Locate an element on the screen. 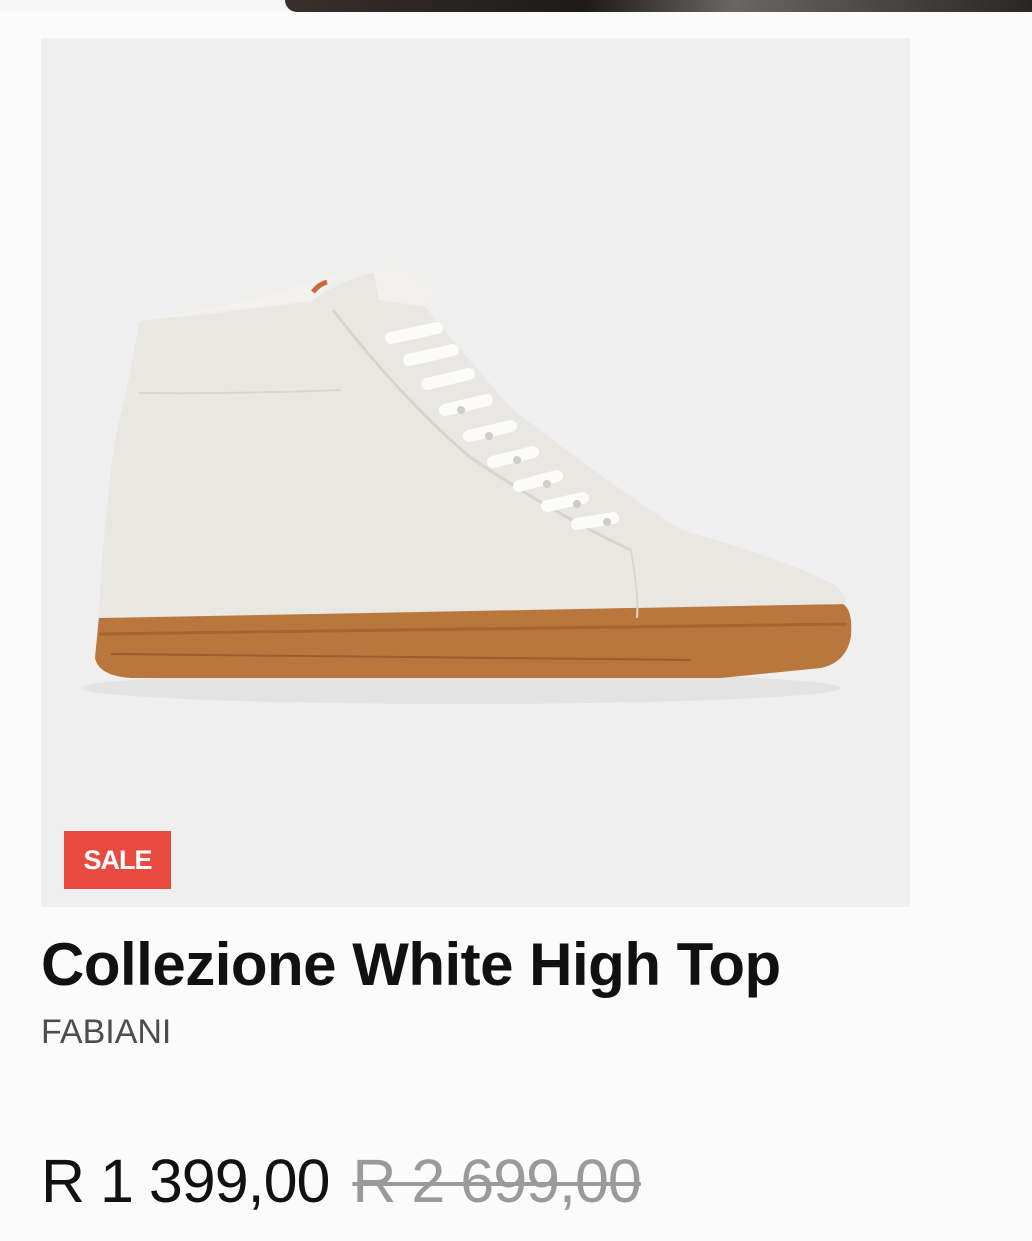 This screenshot has width=1032, height=1241. original-price: R 2 699,00 is located at coordinates (496, 1181).